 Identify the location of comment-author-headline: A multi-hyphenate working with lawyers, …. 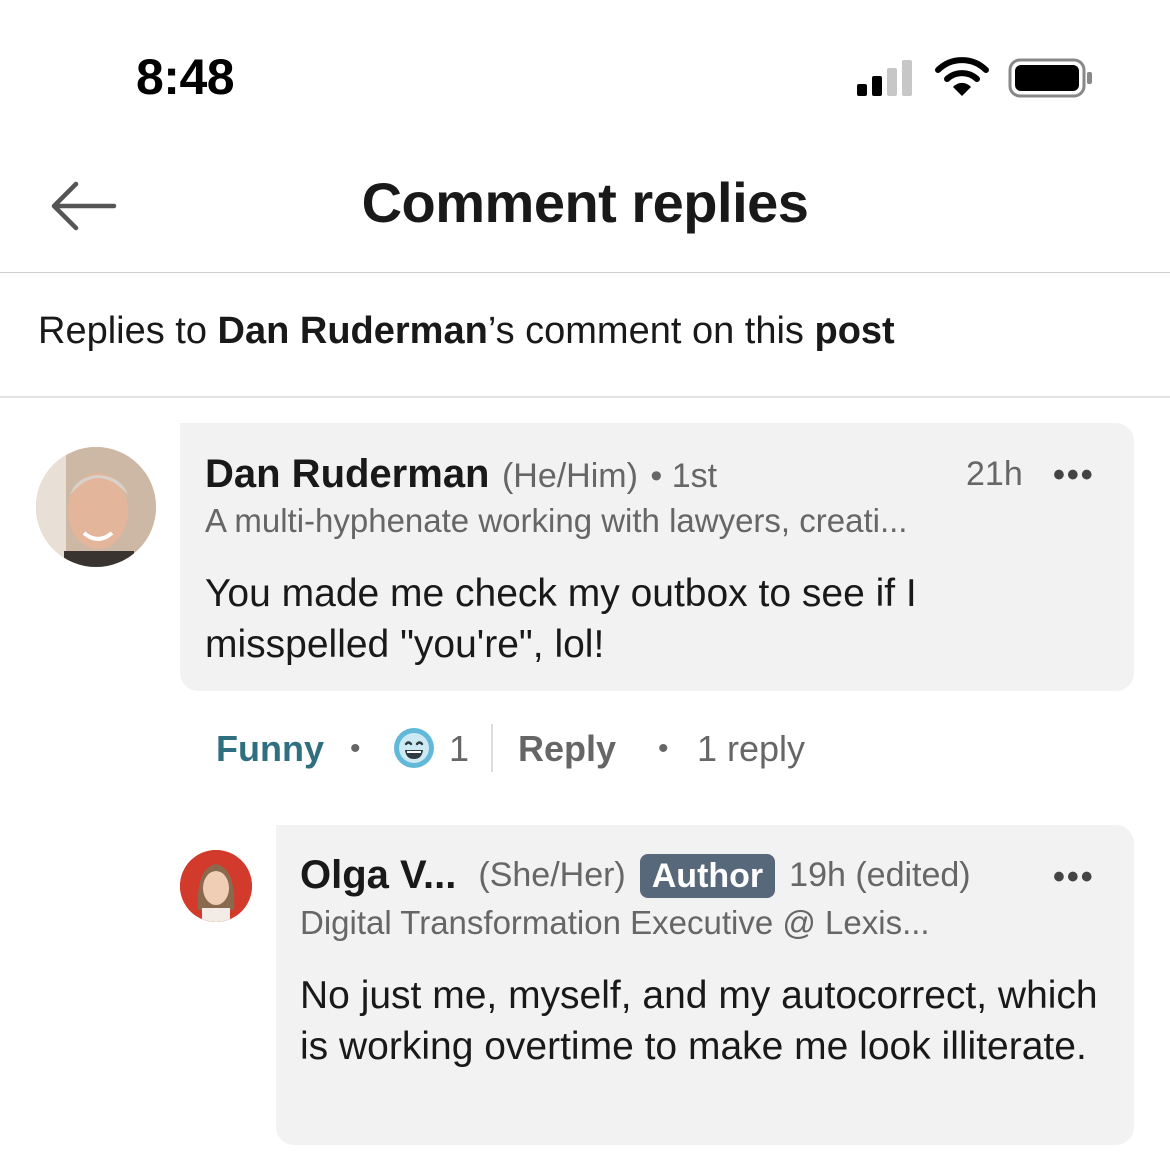
(556, 520).